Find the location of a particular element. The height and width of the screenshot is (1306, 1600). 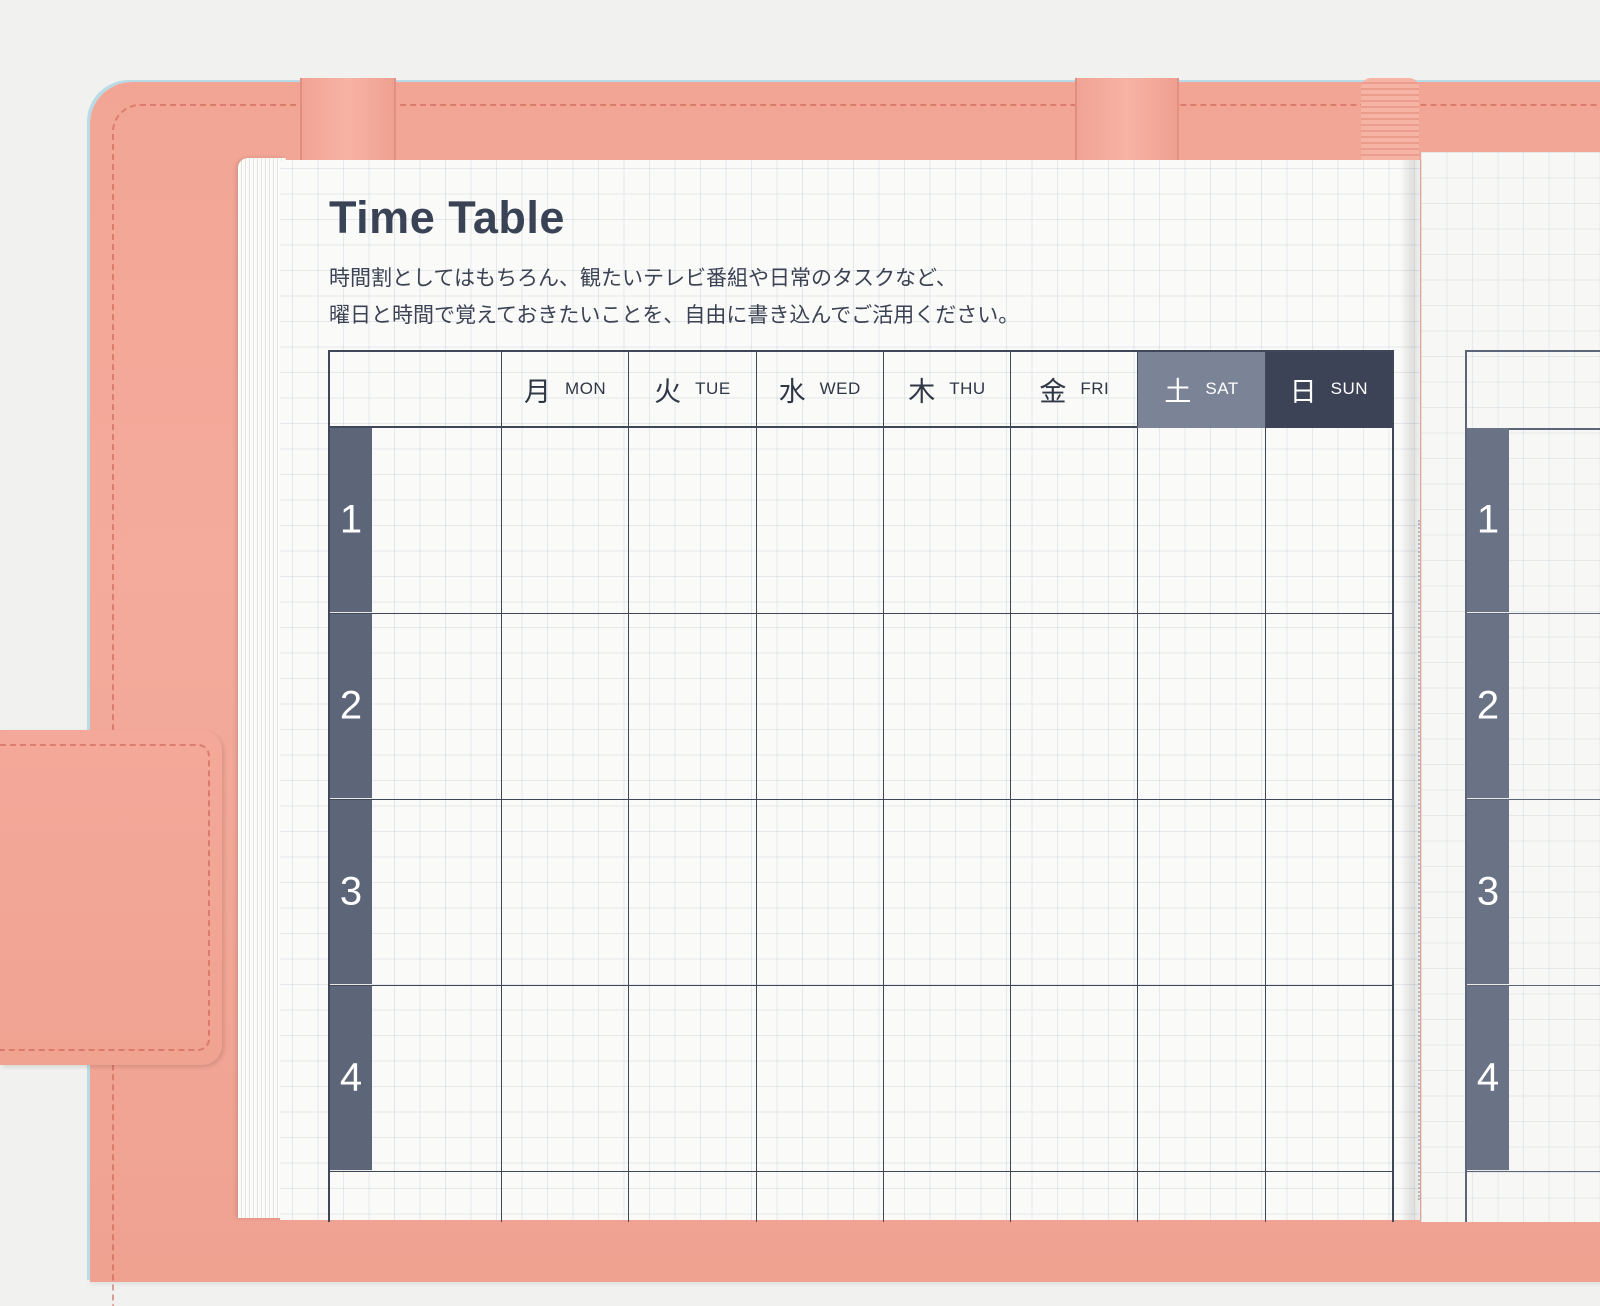

day-kanji: 木 is located at coordinates (922, 392).